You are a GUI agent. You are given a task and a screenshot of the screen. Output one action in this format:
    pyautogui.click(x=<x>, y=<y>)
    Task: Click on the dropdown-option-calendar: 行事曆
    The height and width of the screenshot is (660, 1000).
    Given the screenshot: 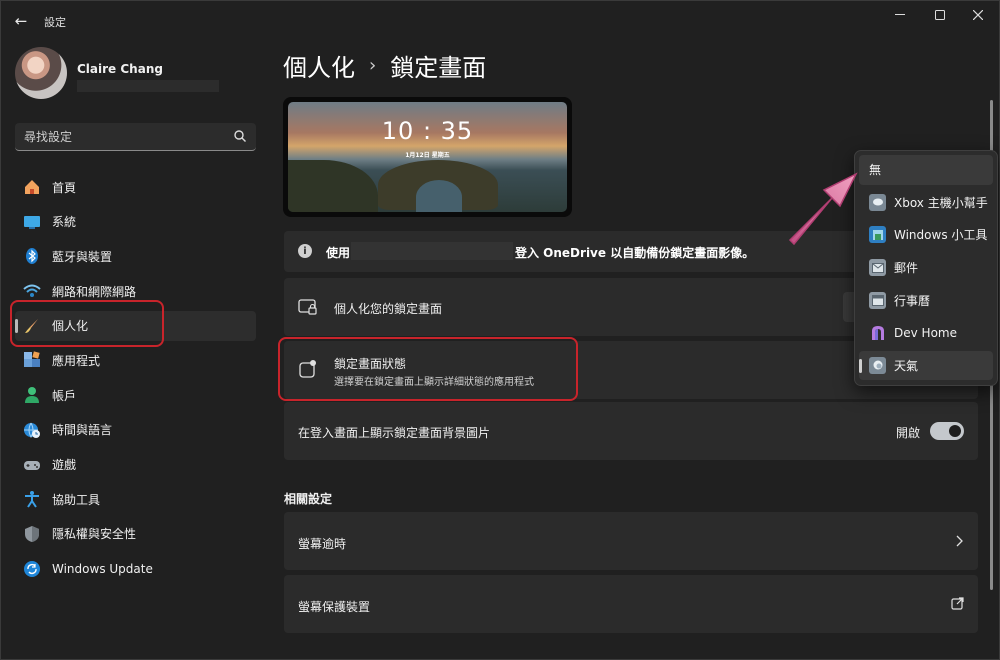 What is the action you would take?
    pyautogui.click(x=926, y=300)
    